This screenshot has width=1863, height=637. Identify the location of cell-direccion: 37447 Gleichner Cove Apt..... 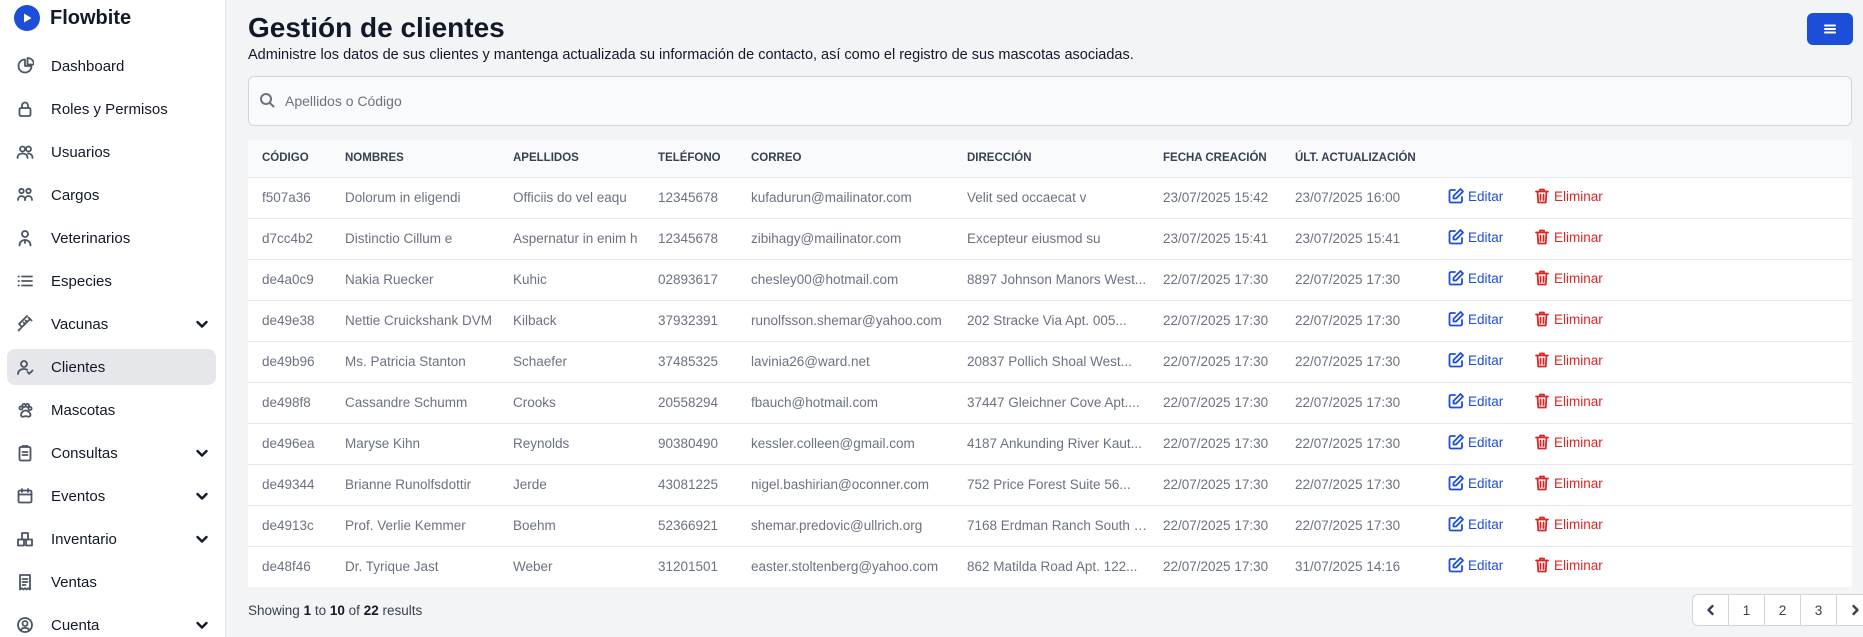
(1053, 402).